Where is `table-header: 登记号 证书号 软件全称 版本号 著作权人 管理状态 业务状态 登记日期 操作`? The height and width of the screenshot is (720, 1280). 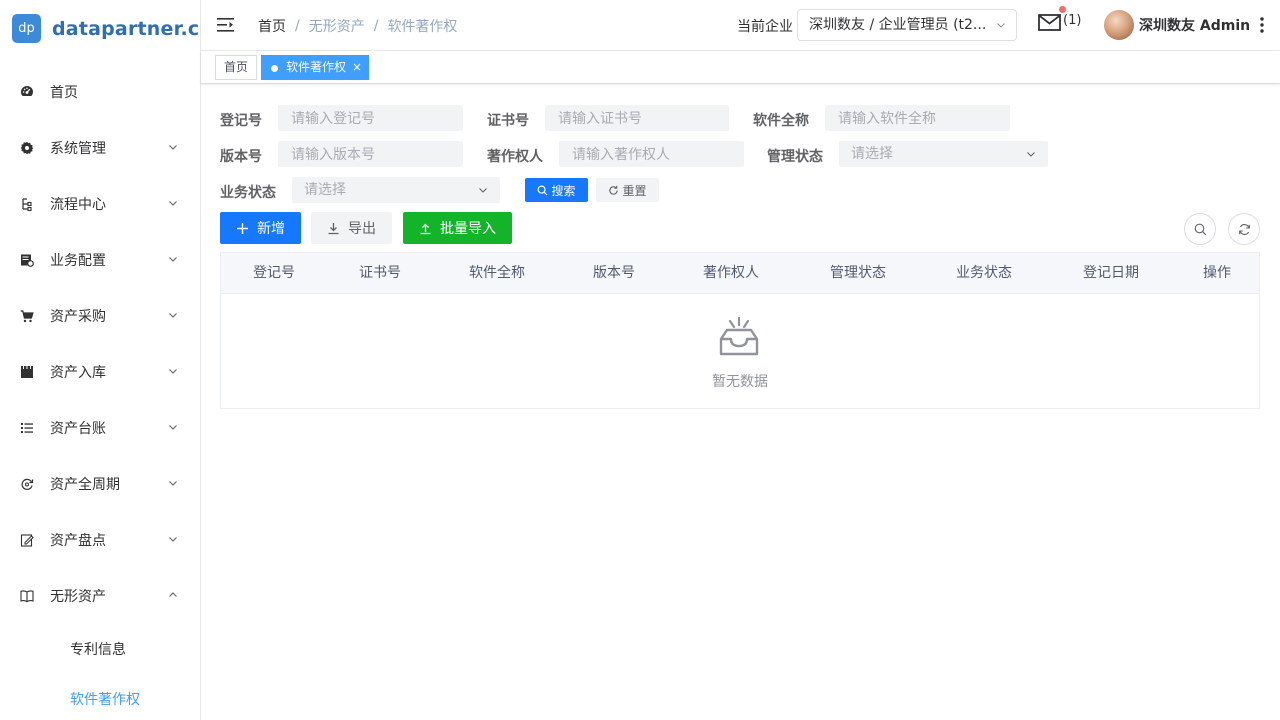
table-header: 登记号 证书号 软件全称 版本号 著作权人 管理状态 业务状态 登记日期 操作 is located at coordinates (740, 273).